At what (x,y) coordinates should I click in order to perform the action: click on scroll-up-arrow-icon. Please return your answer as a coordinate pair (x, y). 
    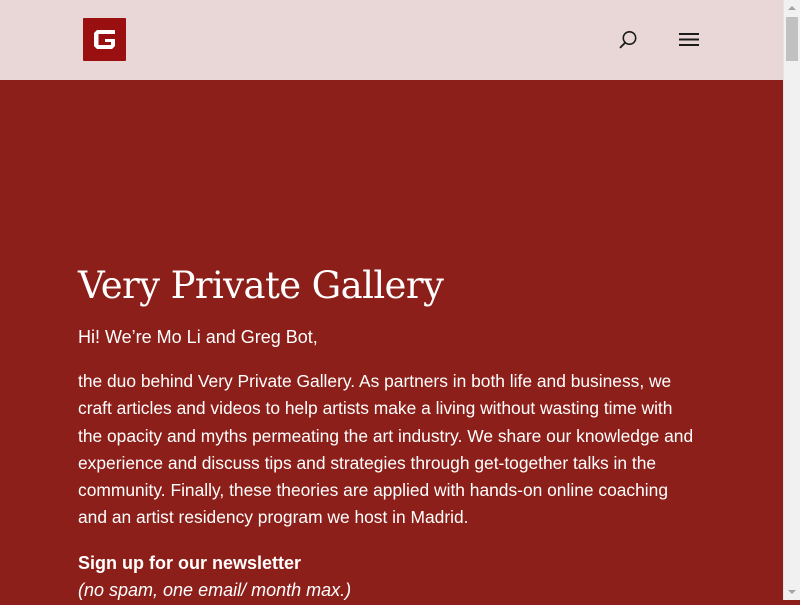
    Looking at the image, I should click on (792, 8).